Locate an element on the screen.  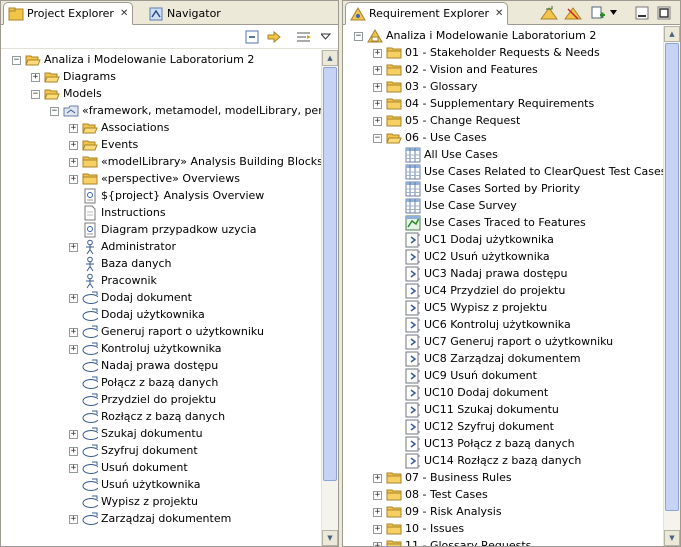
tree-item-uc12-szyfruj-dokument: UC12 Szyfruj dokument is located at coordinates (503, 427).